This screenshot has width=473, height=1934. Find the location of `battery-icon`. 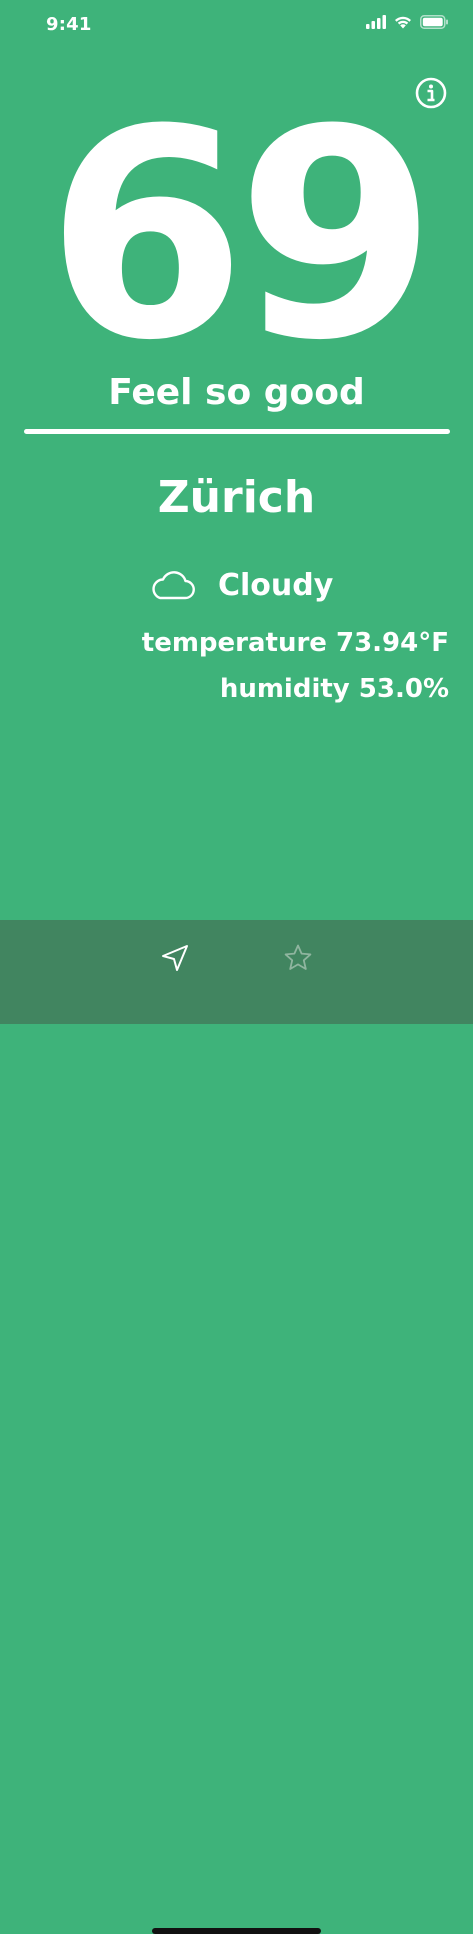

battery-icon is located at coordinates (434, 22).